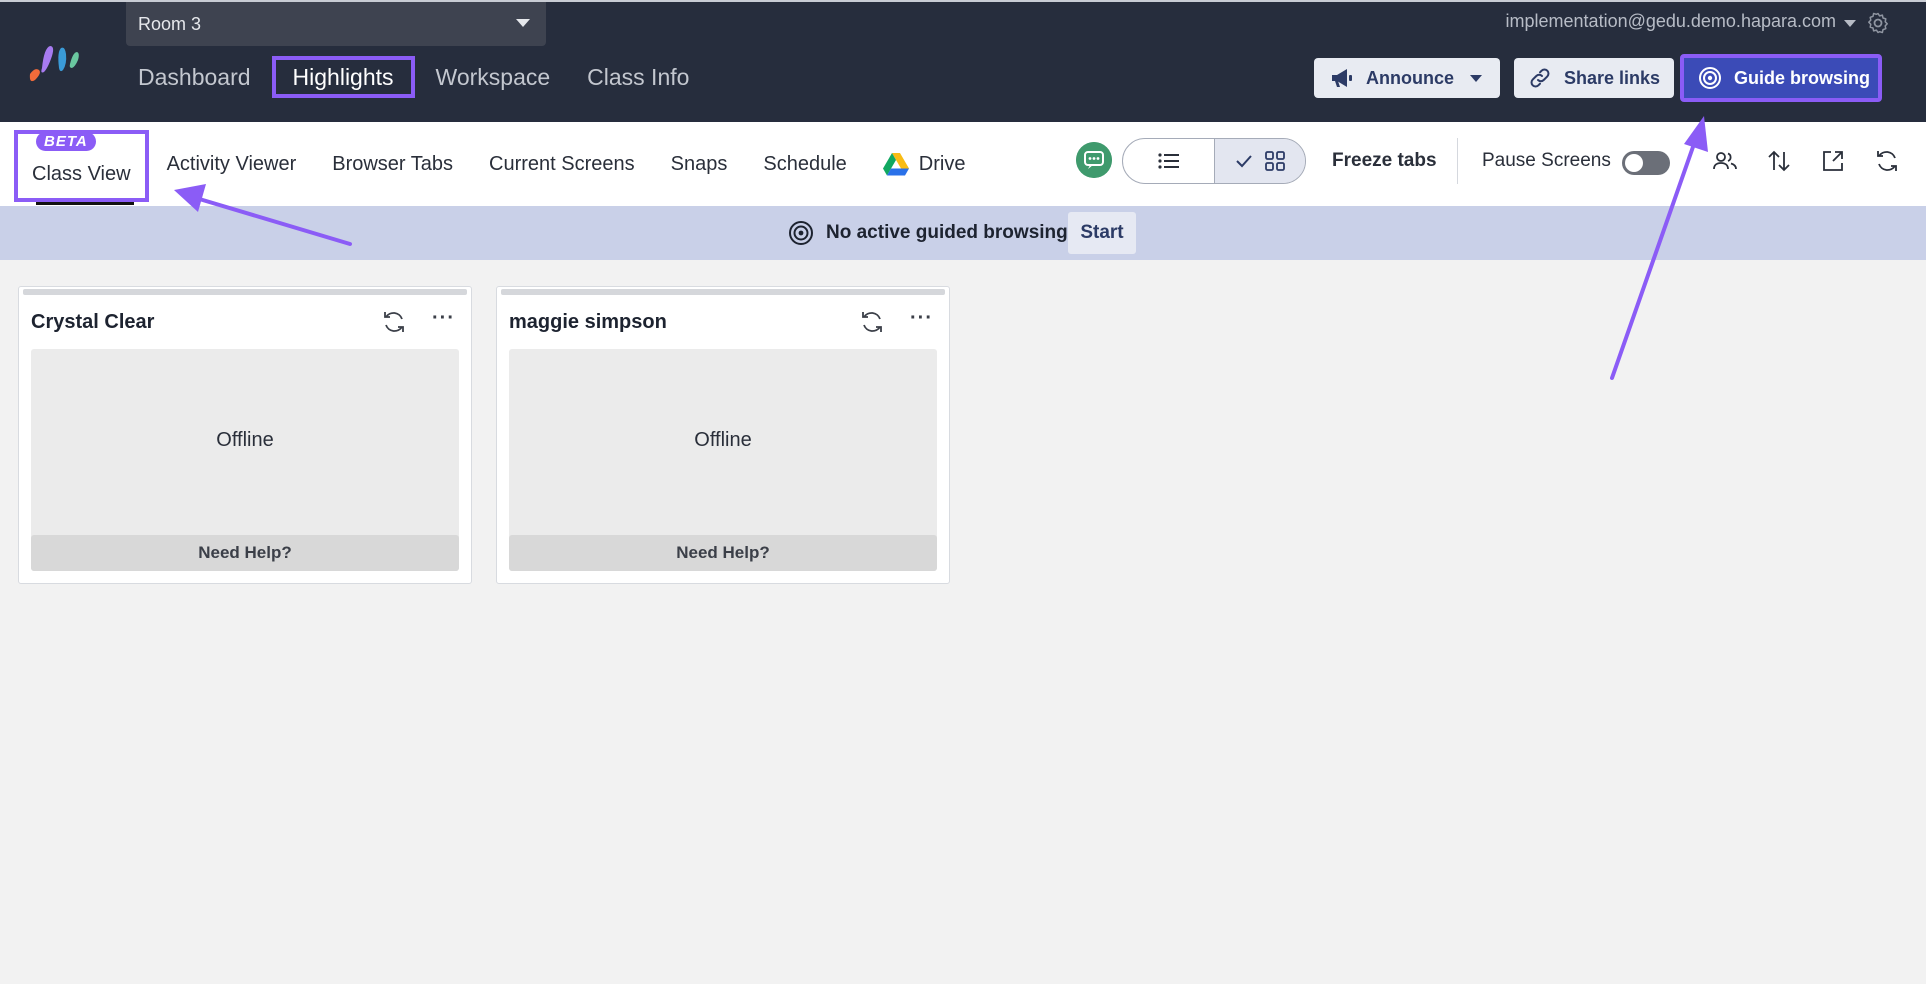 This screenshot has height=984, width=1926. I want to click on guide-browsing-button: Guide browsing, so click(1781, 78).